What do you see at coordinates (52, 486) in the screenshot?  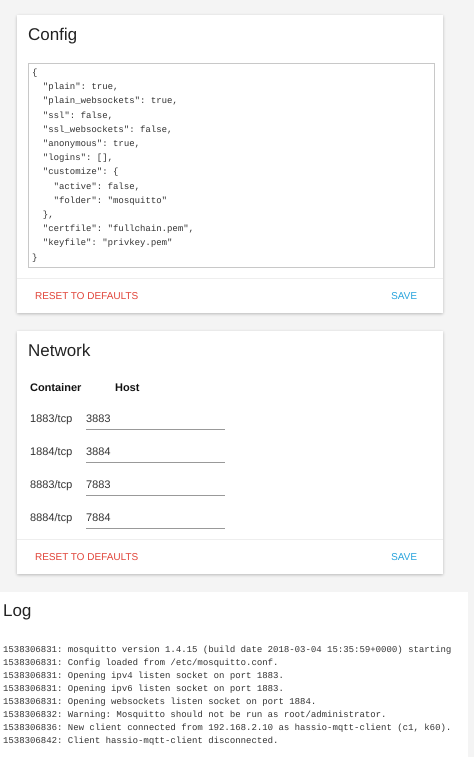 I see `port-label: 8883/tcp` at bounding box center [52, 486].